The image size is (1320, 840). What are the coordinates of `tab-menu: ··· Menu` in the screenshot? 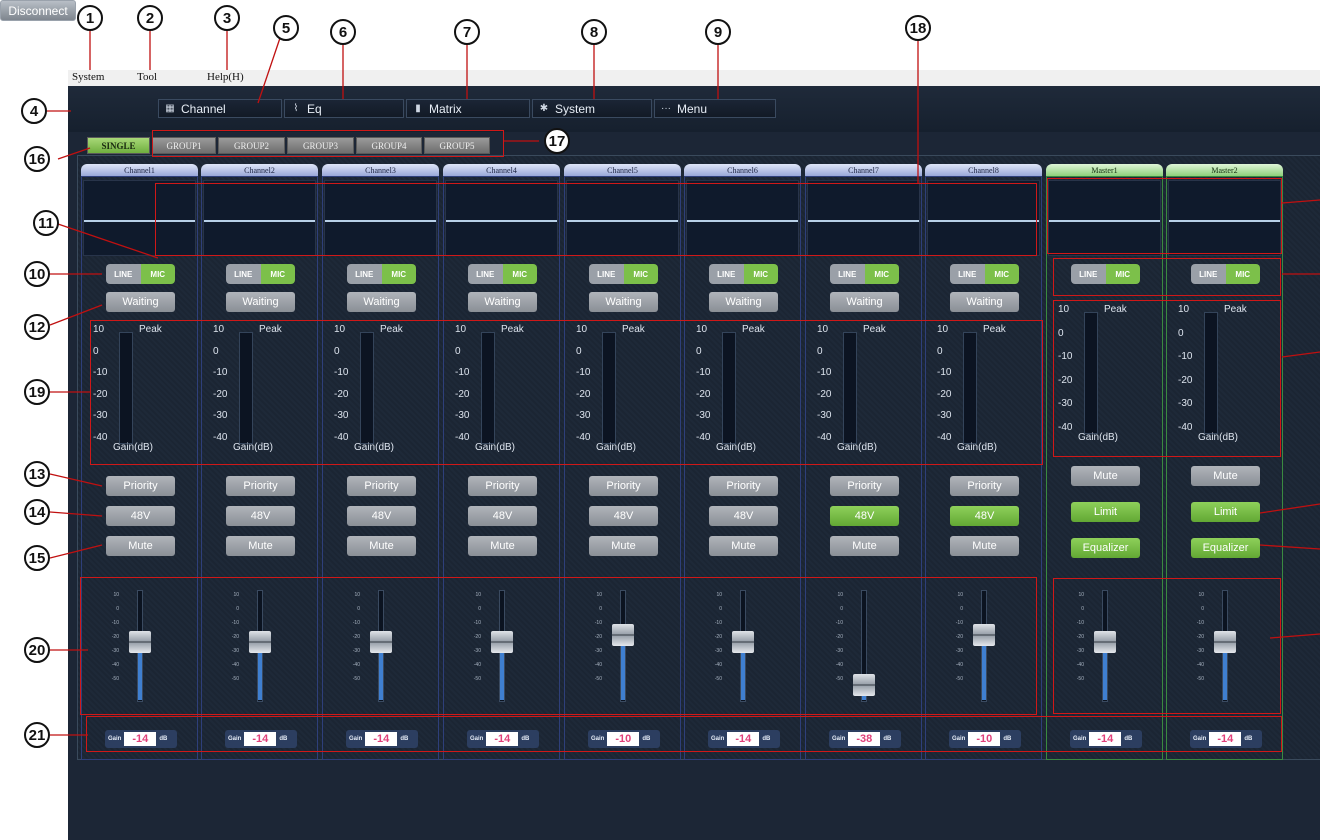 It's located at (715, 108).